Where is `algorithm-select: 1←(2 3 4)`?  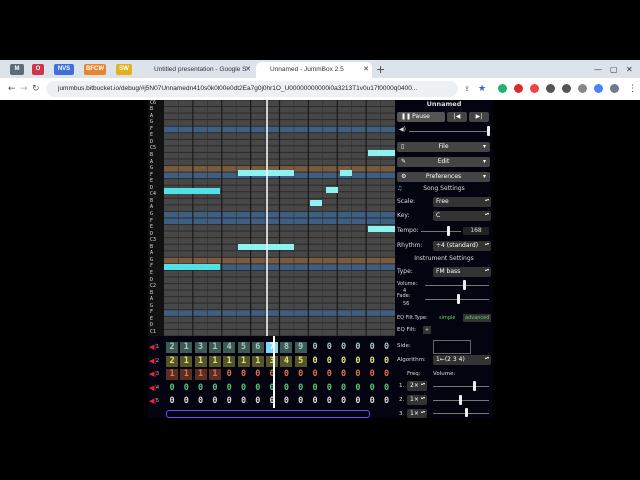
algorithm-select: 1←(2 3 4) is located at coordinates (462, 360).